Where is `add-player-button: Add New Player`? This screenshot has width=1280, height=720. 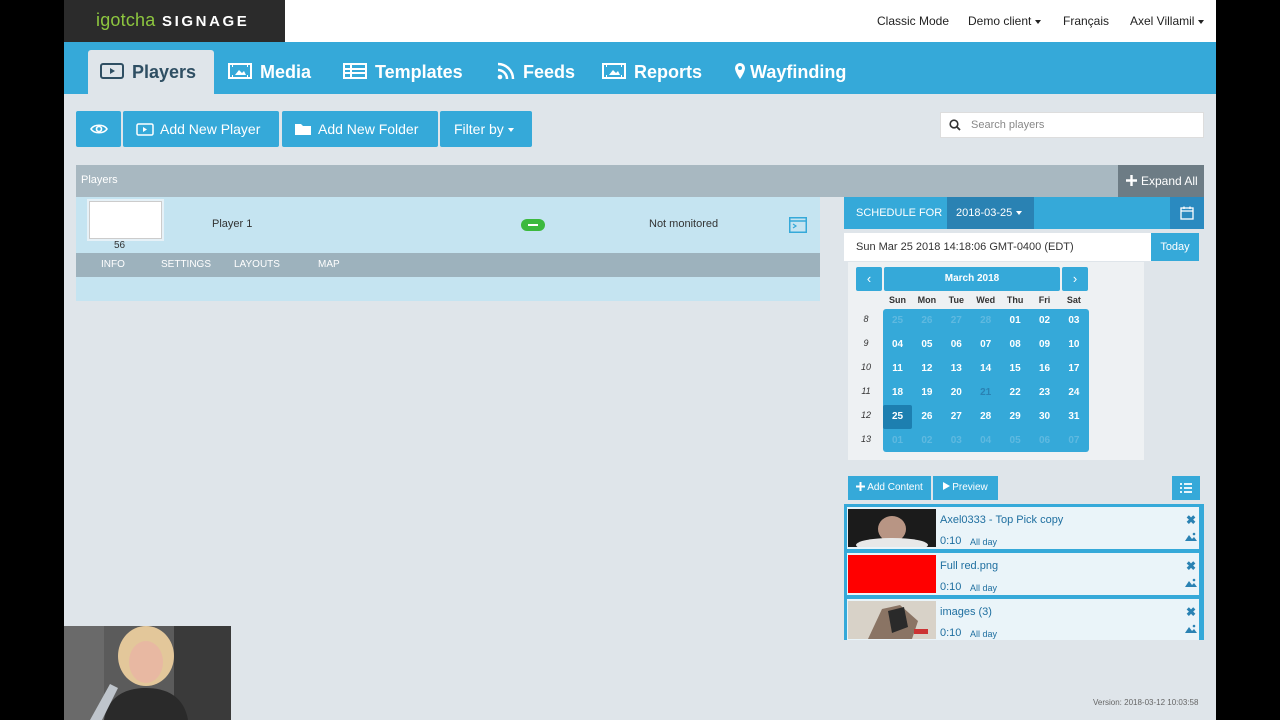 add-player-button: Add New Player is located at coordinates (201, 129).